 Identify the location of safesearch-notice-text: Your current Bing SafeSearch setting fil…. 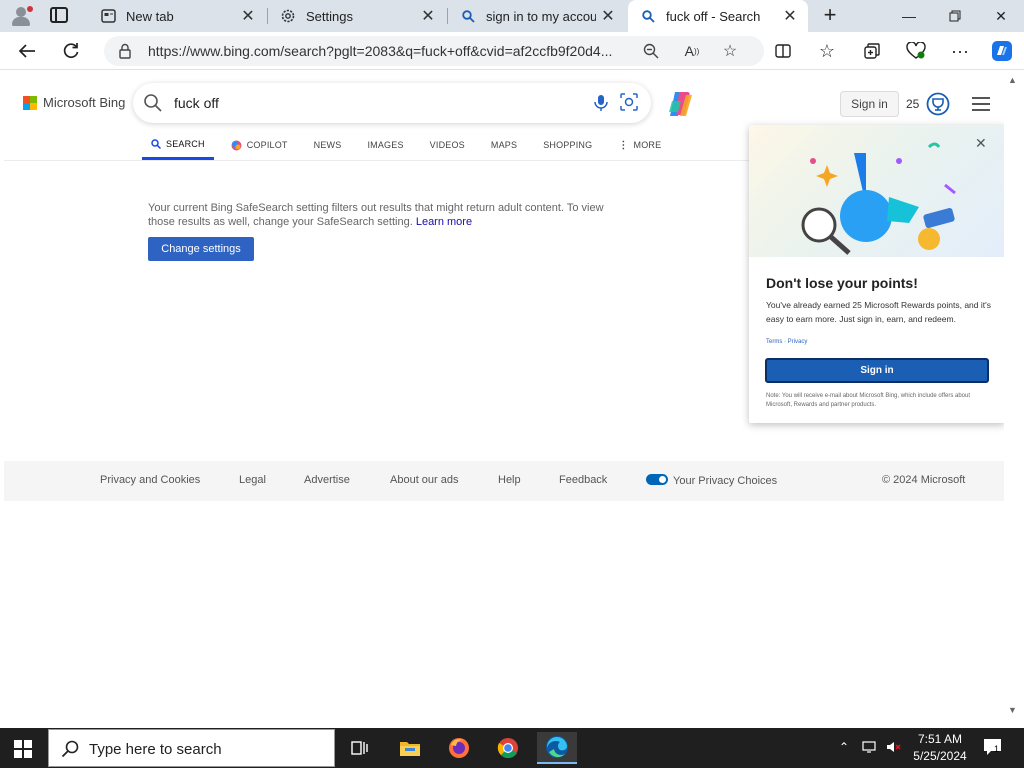
(376, 215).